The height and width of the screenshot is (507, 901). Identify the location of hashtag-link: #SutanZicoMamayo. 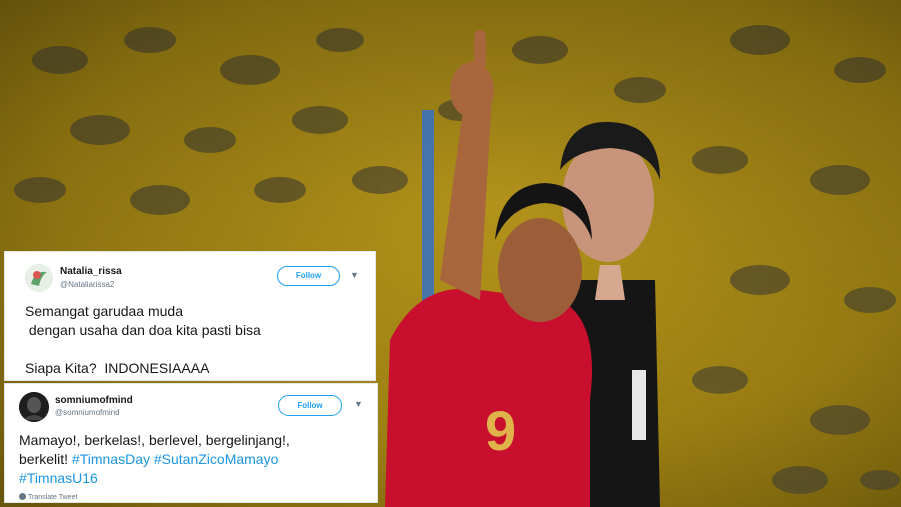
(216, 459).